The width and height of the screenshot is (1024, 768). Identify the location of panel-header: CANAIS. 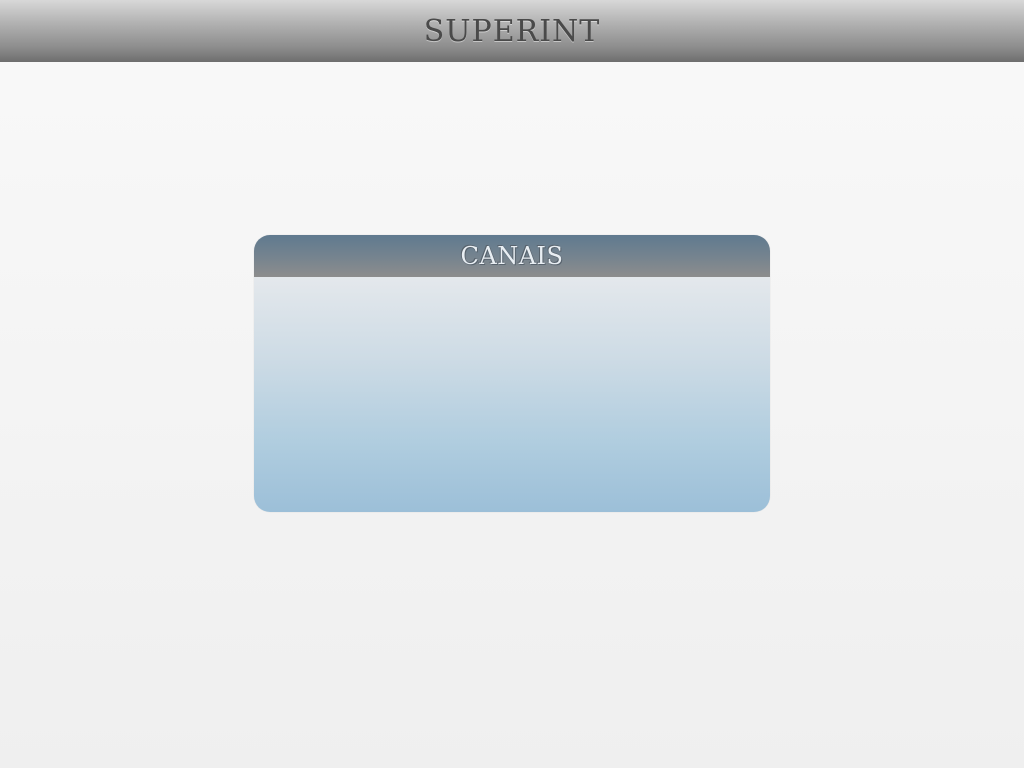
(512, 256).